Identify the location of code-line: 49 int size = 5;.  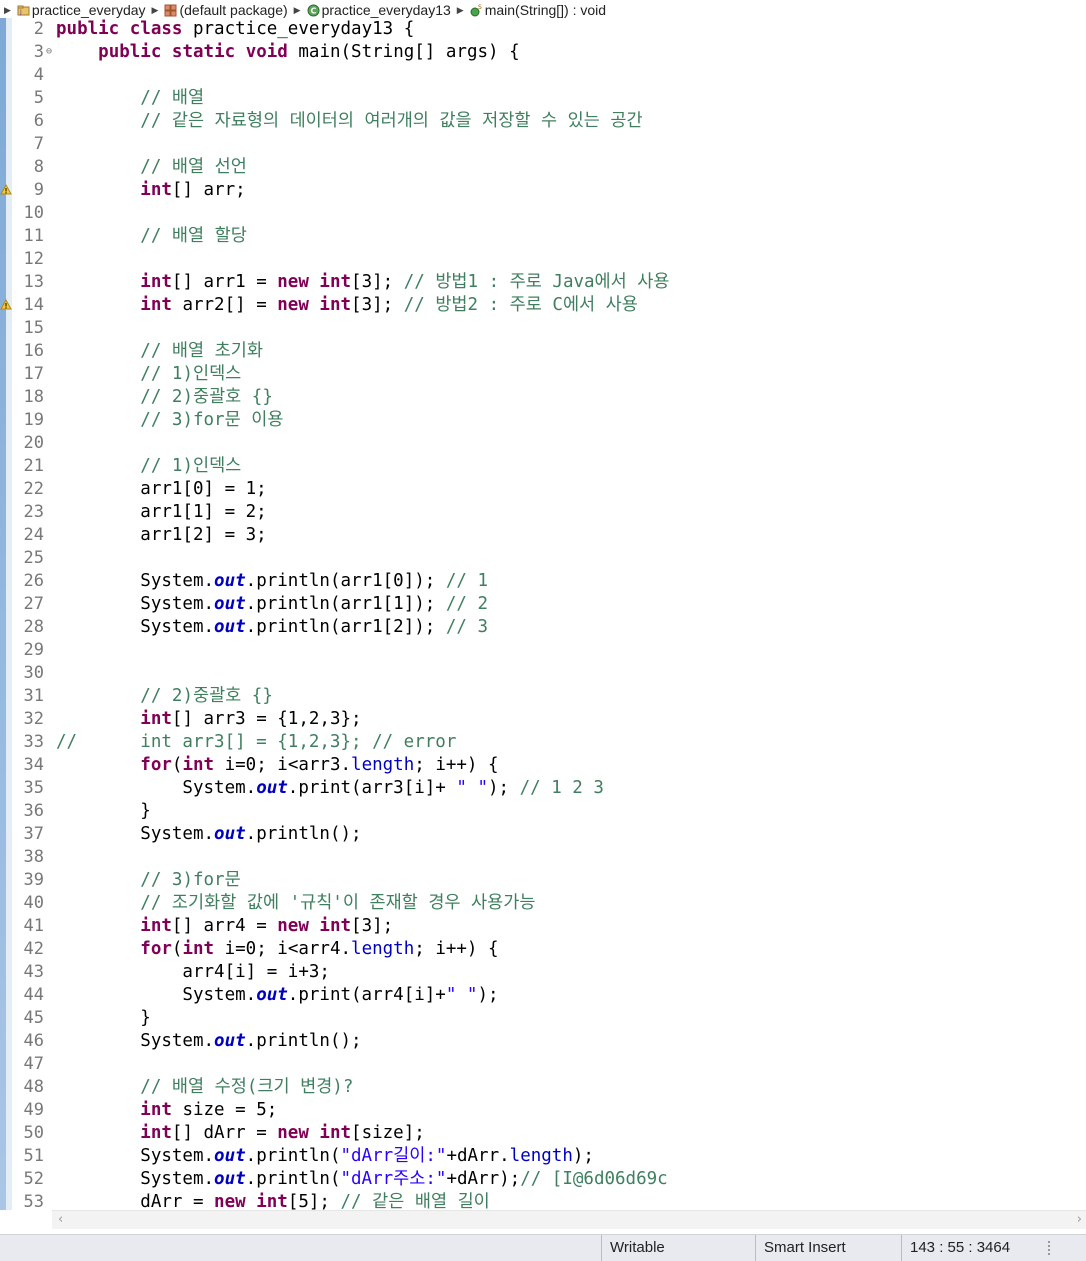
(543, 1110).